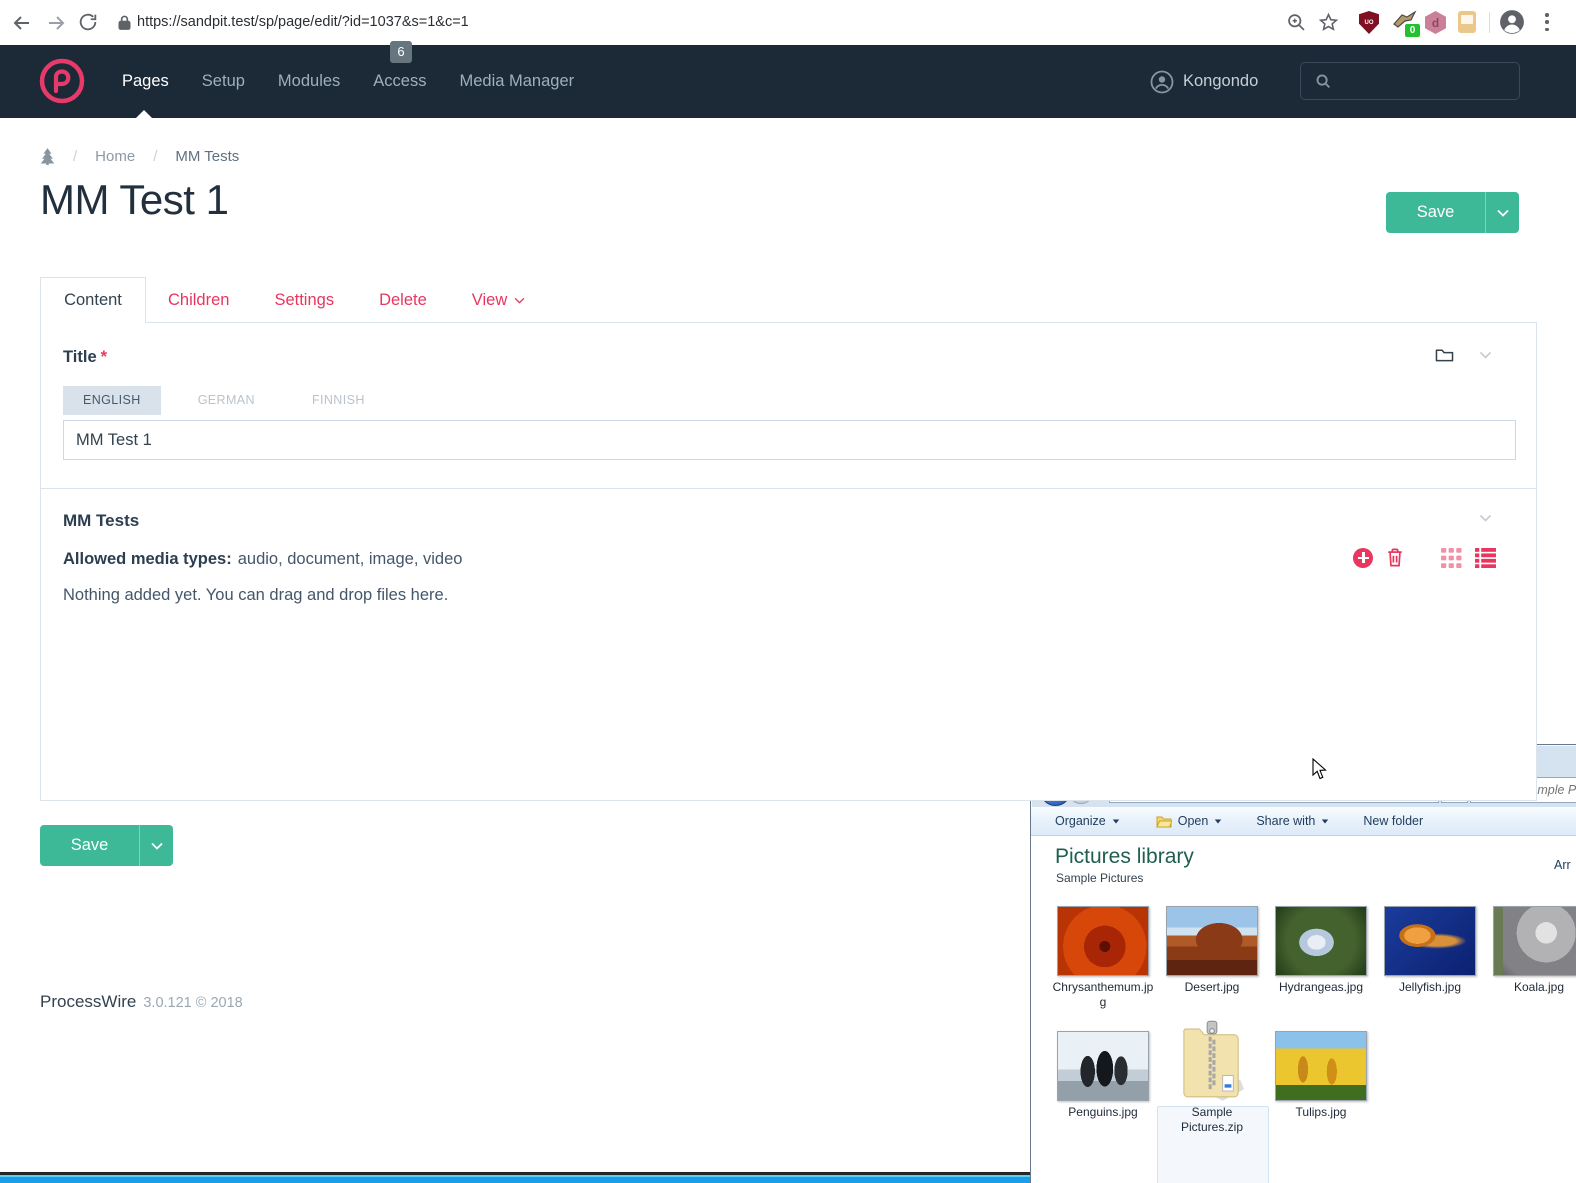 The height and width of the screenshot is (1183, 1576). What do you see at coordinates (1103, 1066) in the screenshot?
I see `thumbnail-penguins` at bounding box center [1103, 1066].